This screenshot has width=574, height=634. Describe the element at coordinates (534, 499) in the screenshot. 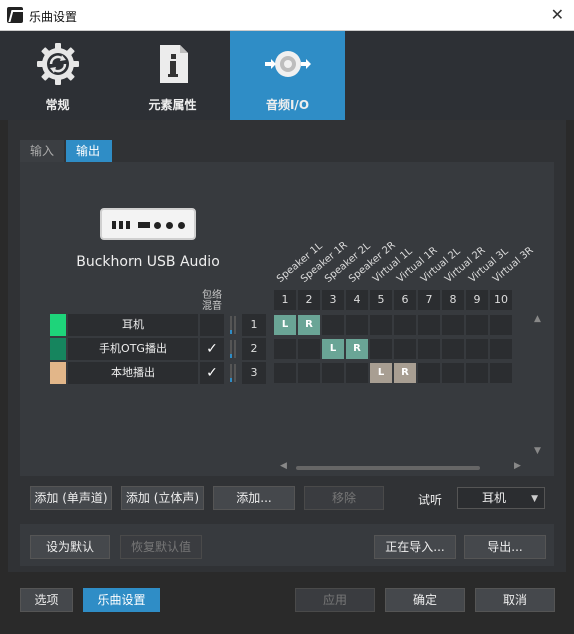

I see `chevron-down-icon: ▼` at that location.